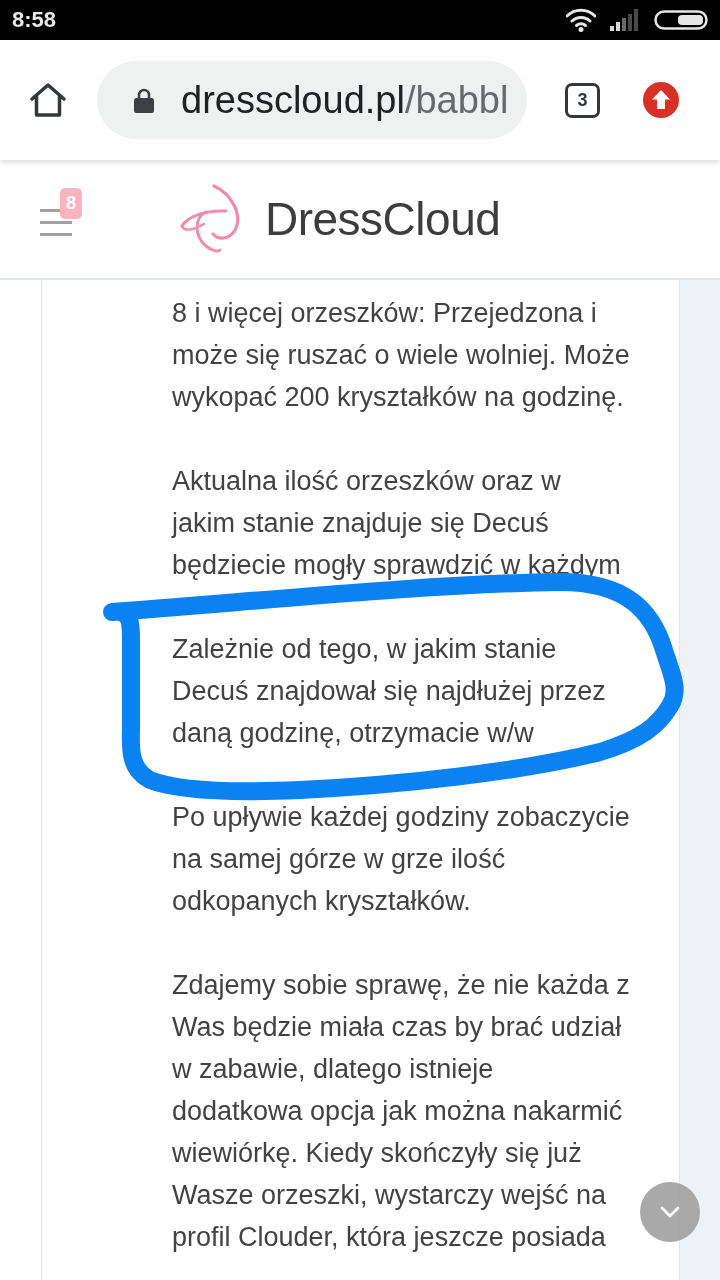 The image size is (720, 1280). I want to click on paragraph-text: Aktualna ilość orzeszków oraz w jakim stanie znajduje się Decuś będziecie mogły sprawdzić w każdym, so click(396, 523).